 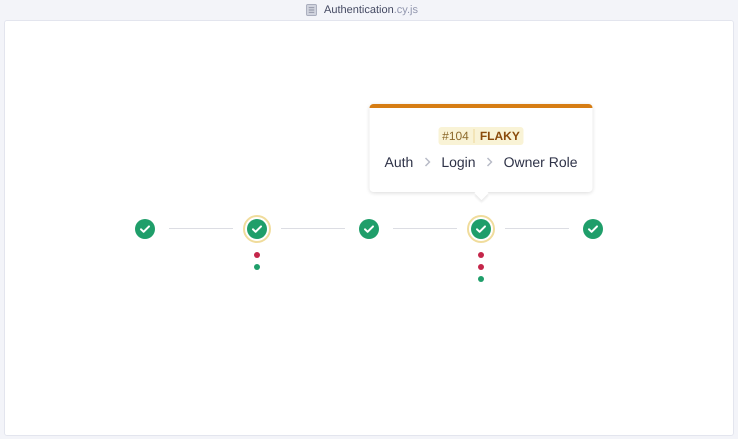 I want to click on breadcrumb-item: Owner Role, so click(x=541, y=162).